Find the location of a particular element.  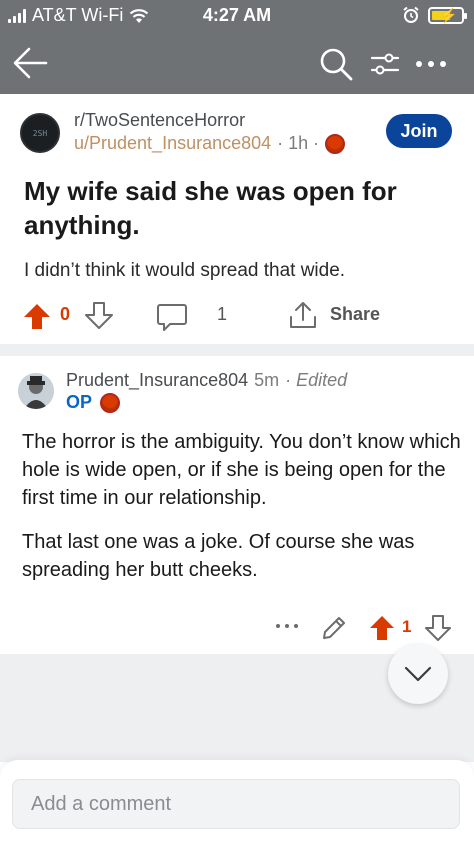

post-title: My wife said she was open for anything. is located at coordinates (210, 208).